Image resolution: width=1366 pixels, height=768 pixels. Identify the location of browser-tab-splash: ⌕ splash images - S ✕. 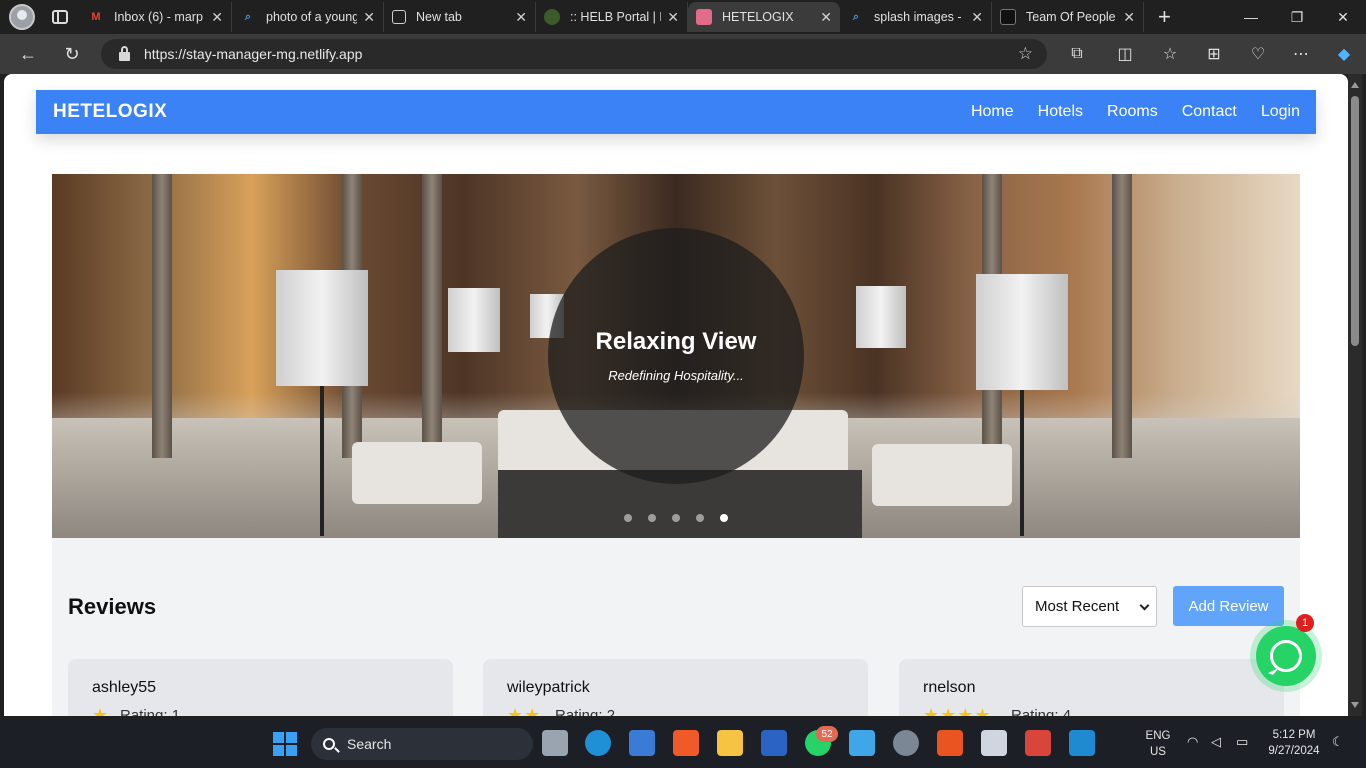
(916, 17).